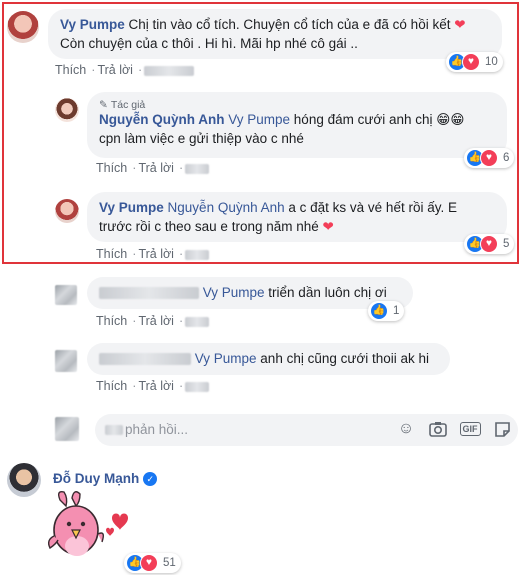  I want to click on reaction-badge: 👍 ♥ 10, so click(474, 62).